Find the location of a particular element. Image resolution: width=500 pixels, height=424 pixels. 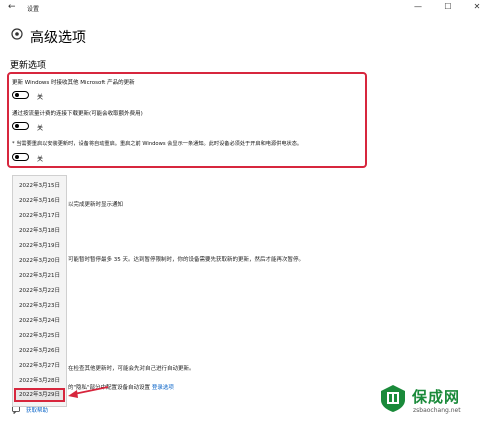

title-bar: ← 设置 — ☐ ✕ is located at coordinates (250, 8).